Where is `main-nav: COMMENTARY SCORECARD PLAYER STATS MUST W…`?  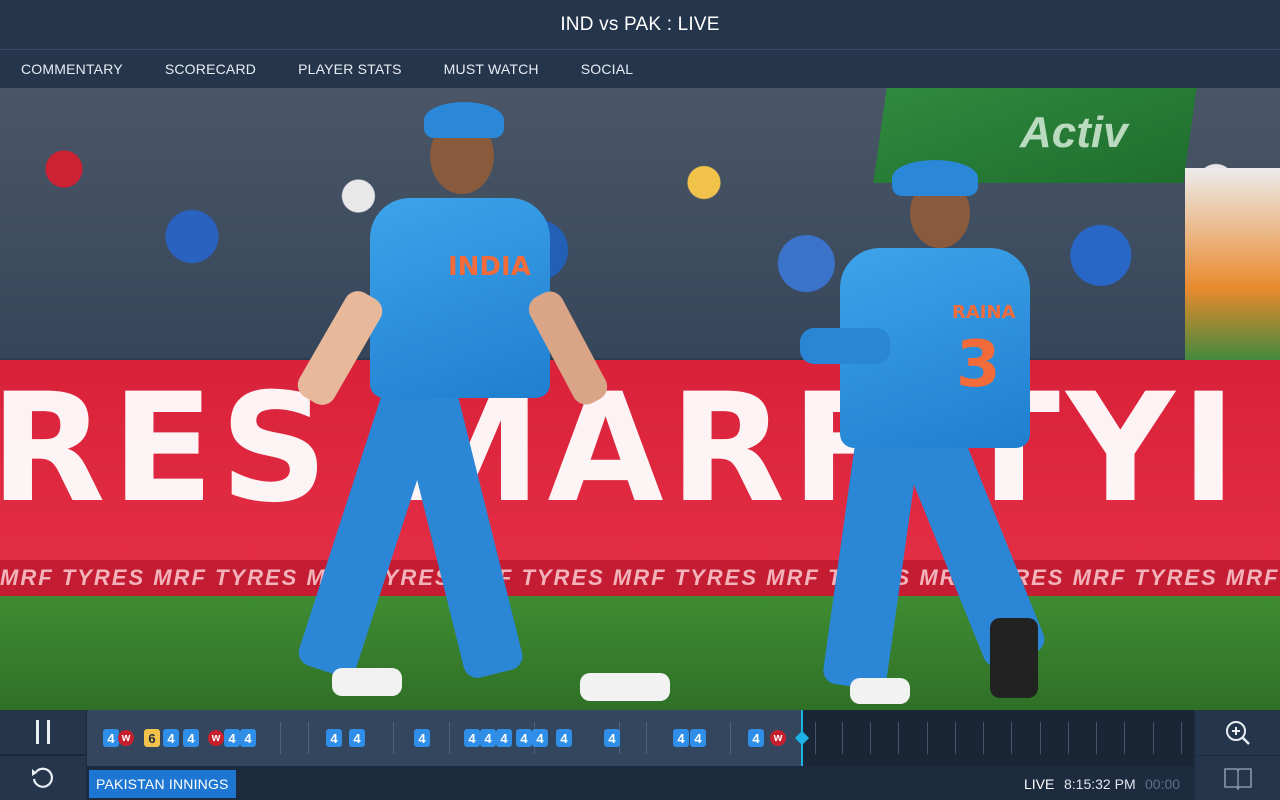
main-nav: COMMENTARY SCORECARD PLAYER STATS MUST W… is located at coordinates (640, 69).